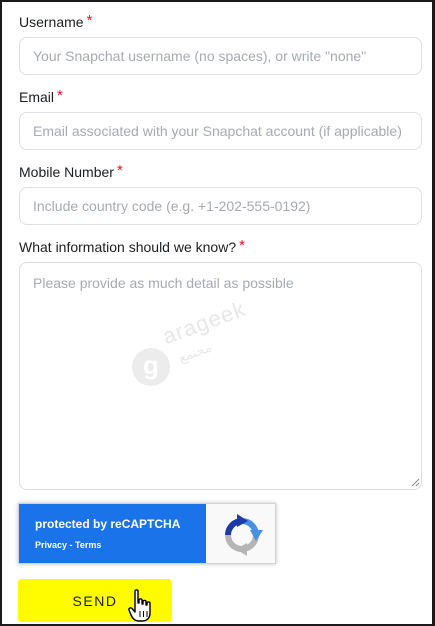 This screenshot has height=626, width=435. What do you see at coordinates (108, 524) in the screenshot?
I see `recaptcha-title: protected by reCAPTCHA` at bounding box center [108, 524].